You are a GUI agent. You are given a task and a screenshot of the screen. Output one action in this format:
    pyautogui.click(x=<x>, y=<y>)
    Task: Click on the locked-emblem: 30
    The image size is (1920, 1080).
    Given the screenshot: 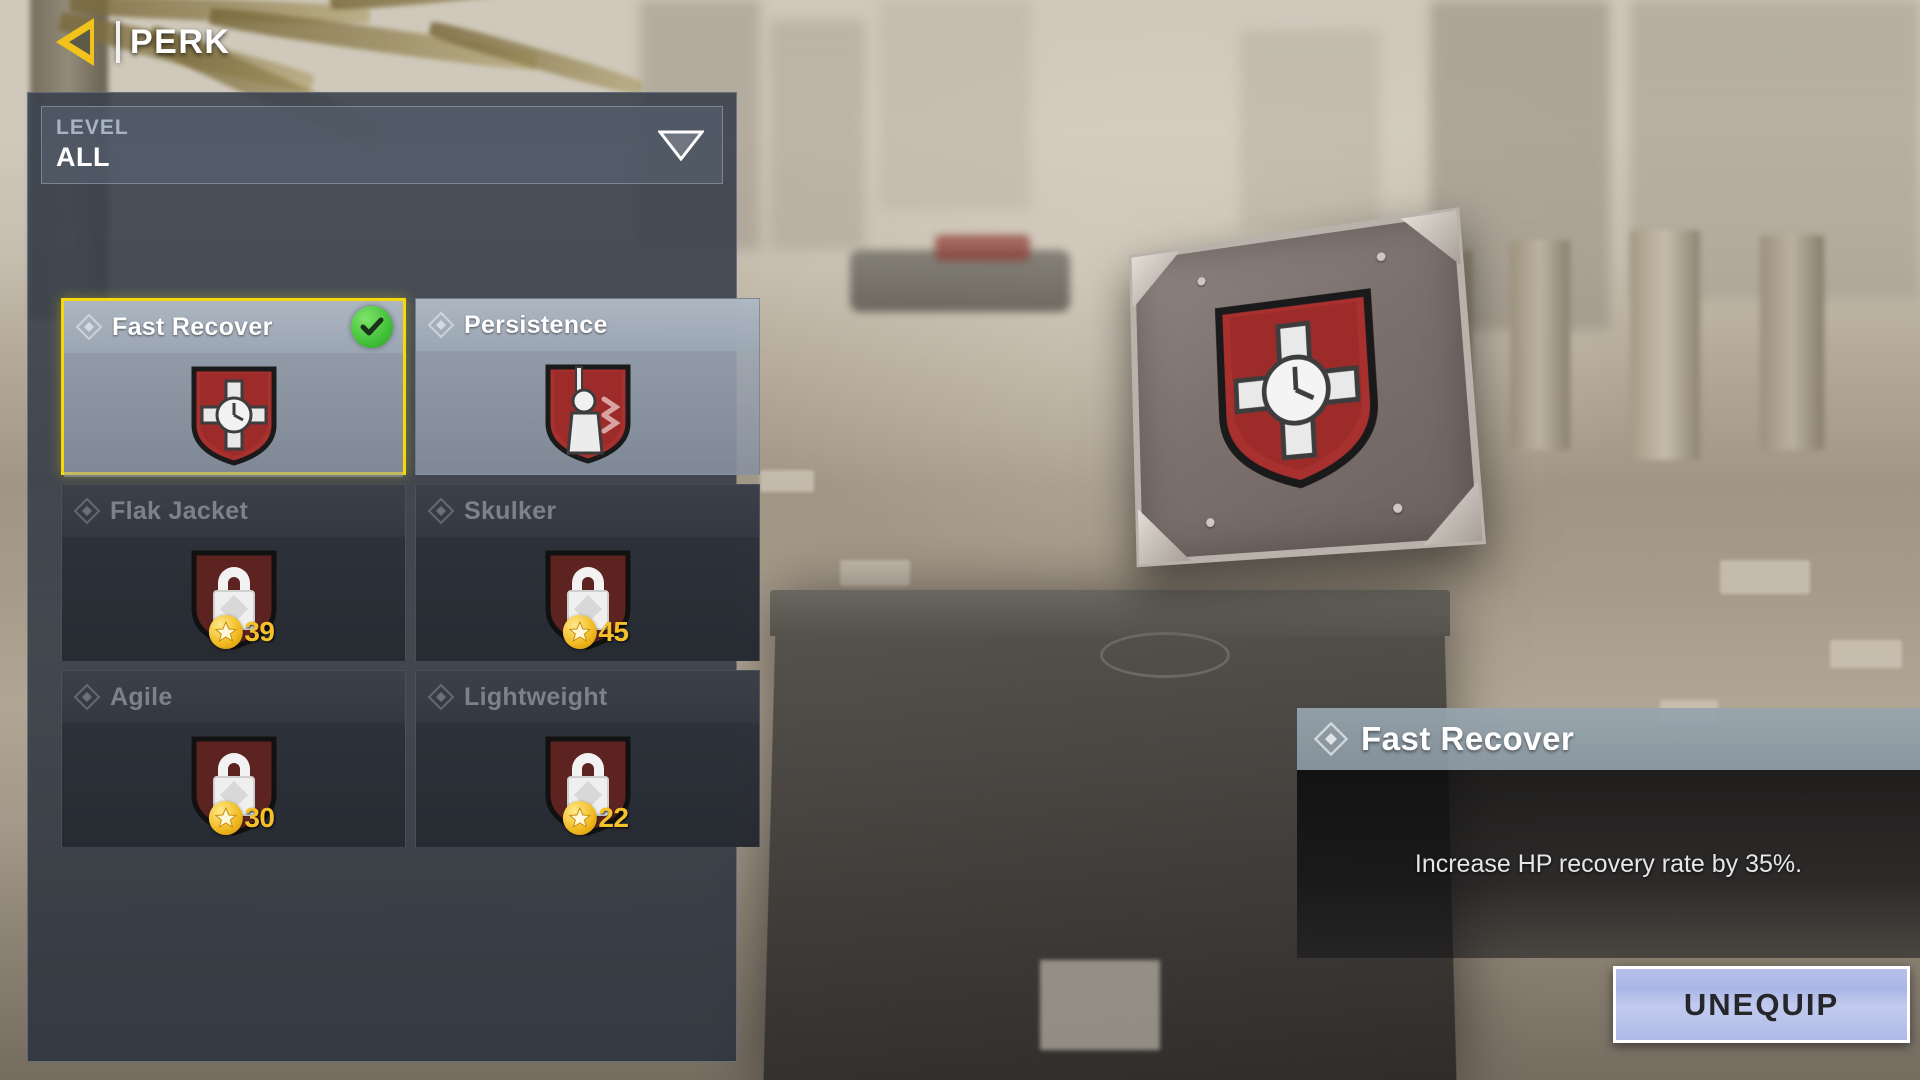 What is the action you would take?
    pyautogui.click(x=234, y=785)
    